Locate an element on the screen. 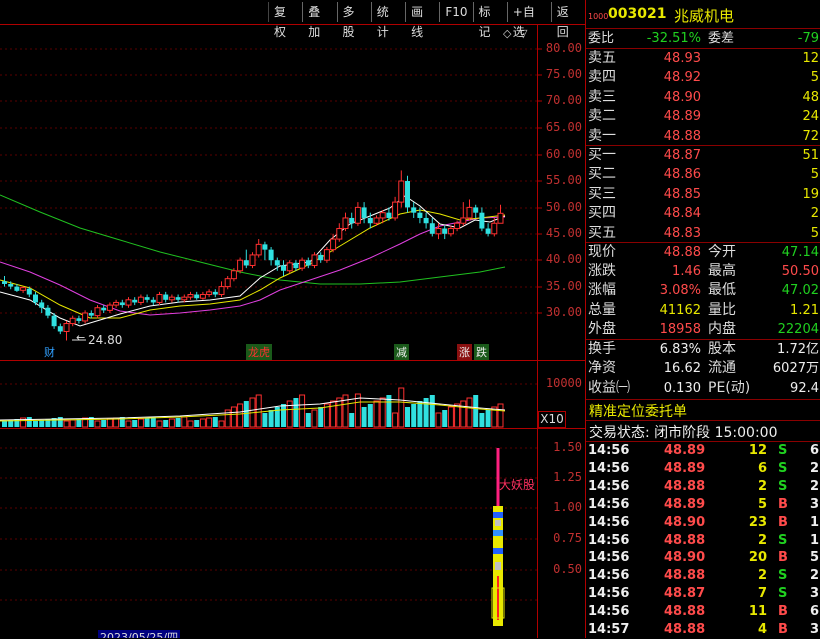 Image resolution: width=820 pixels, height=639 pixels. quote-row: 涨跌 1.46 最高 50.50 is located at coordinates (703, 271).